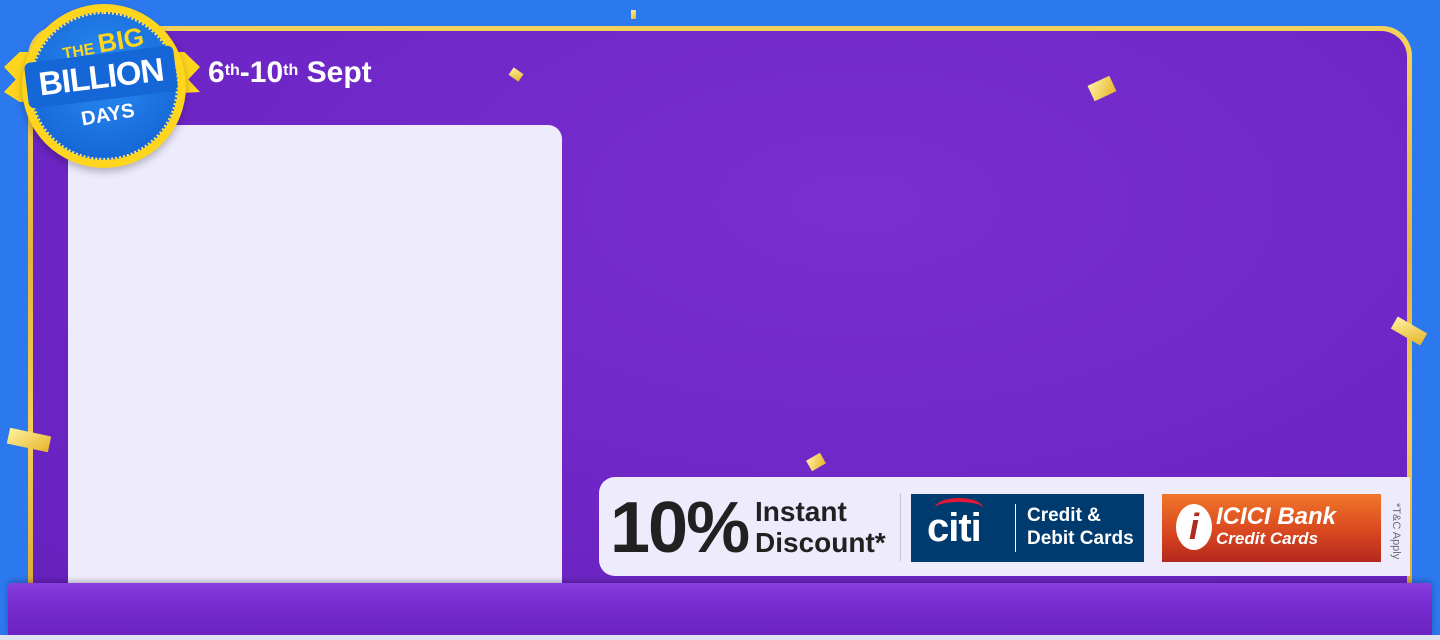 This screenshot has height=640, width=1440. I want to click on discount-label-line1: Instant, so click(801, 511).